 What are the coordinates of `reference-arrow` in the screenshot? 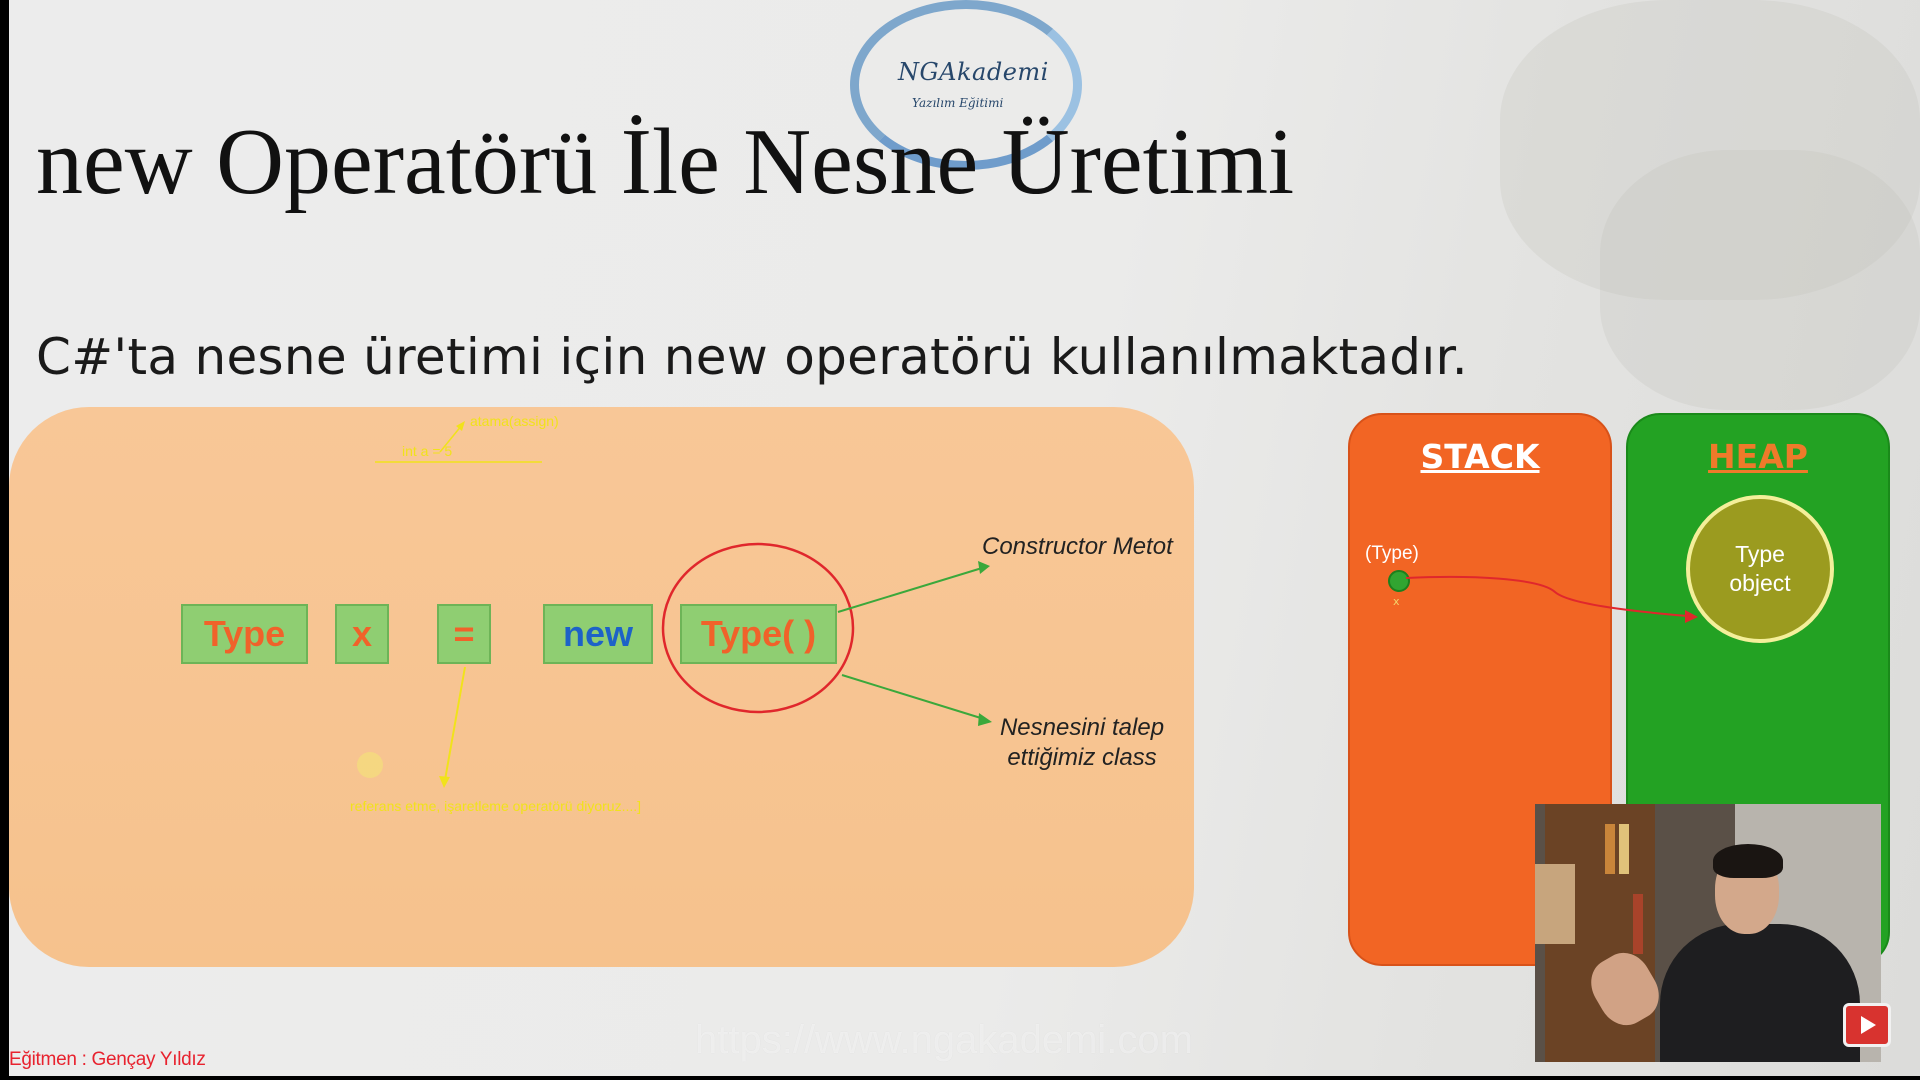 It's located at (1547, 596).